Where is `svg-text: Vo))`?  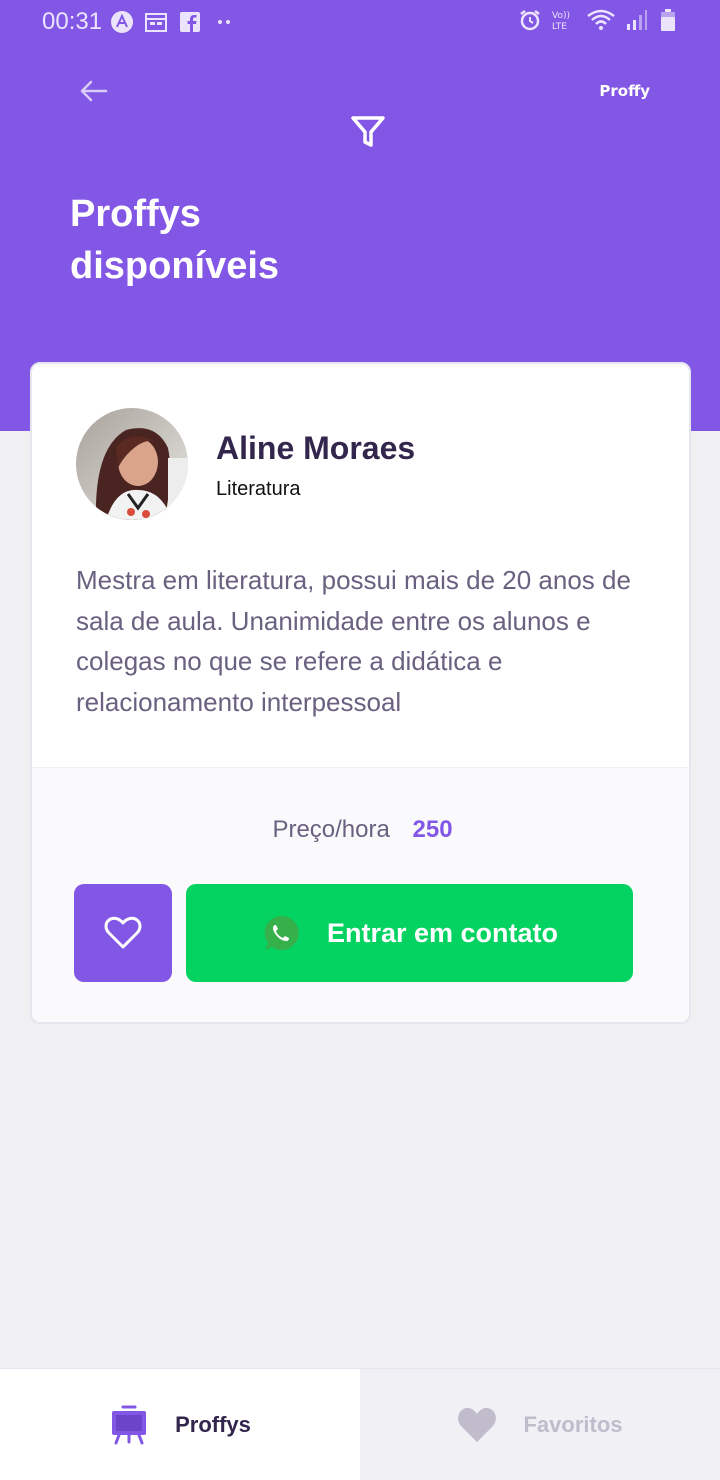 svg-text: Vo)) is located at coordinates (561, 16).